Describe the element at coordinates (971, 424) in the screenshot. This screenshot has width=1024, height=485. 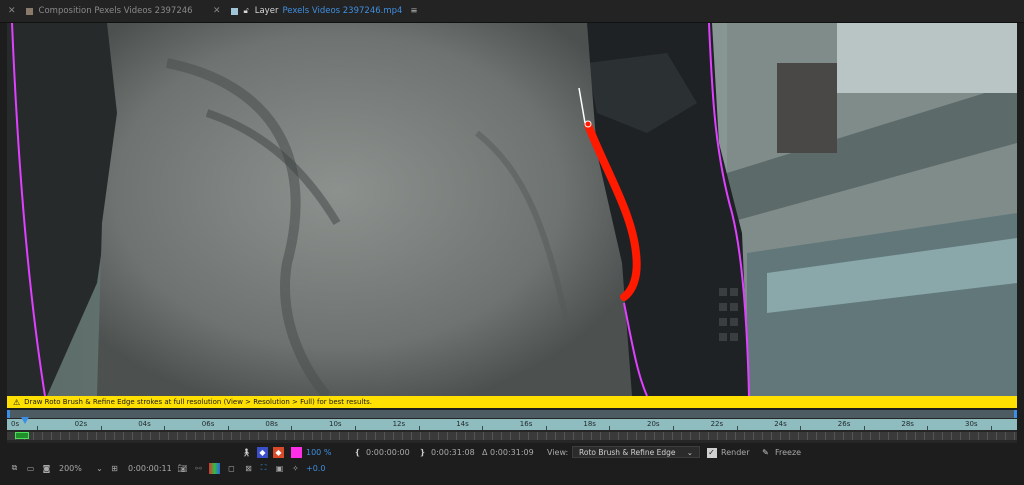
I see `ruler-tick-label: 30s` at that location.